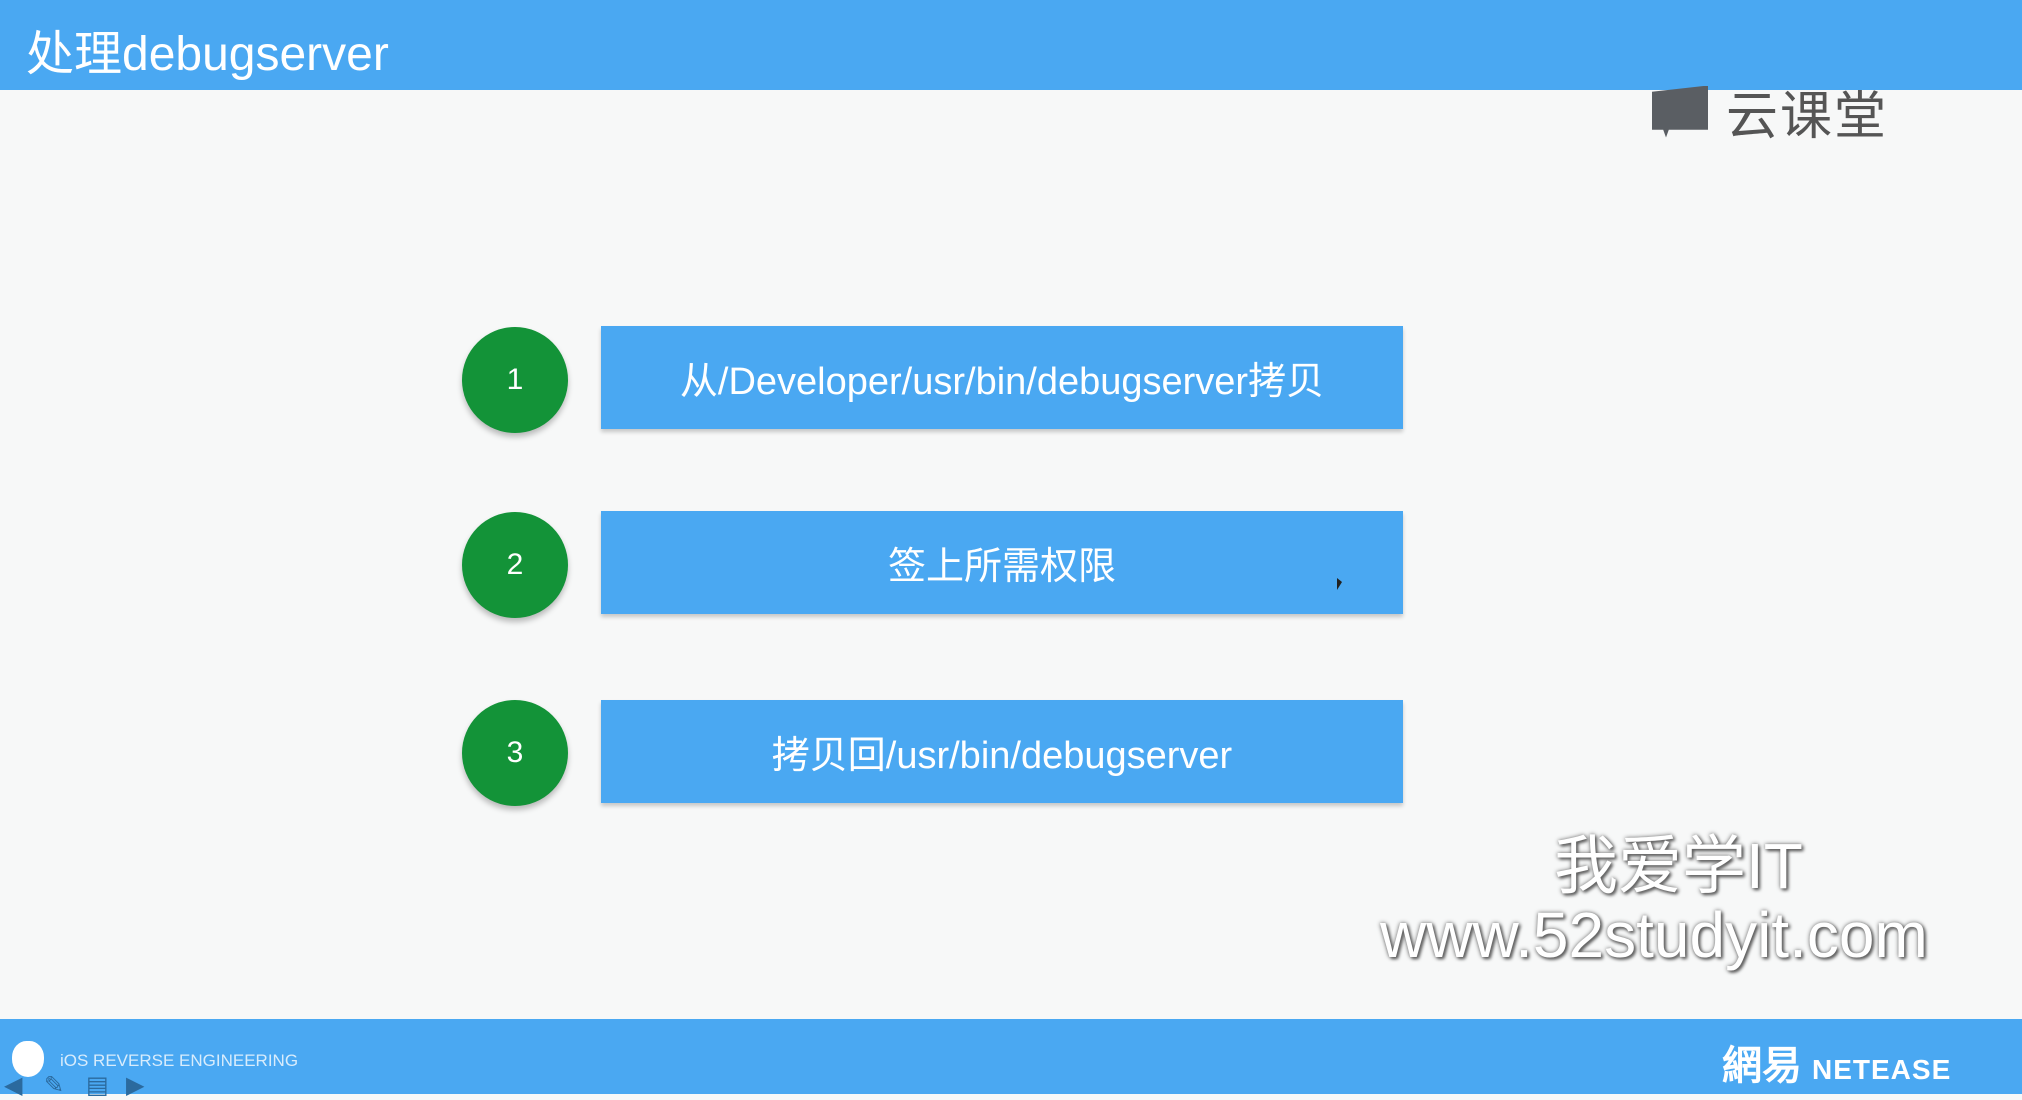  Describe the element at coordinates (1807, 117) in the screenshot. I see `logo-text: 云课堂` at that location.